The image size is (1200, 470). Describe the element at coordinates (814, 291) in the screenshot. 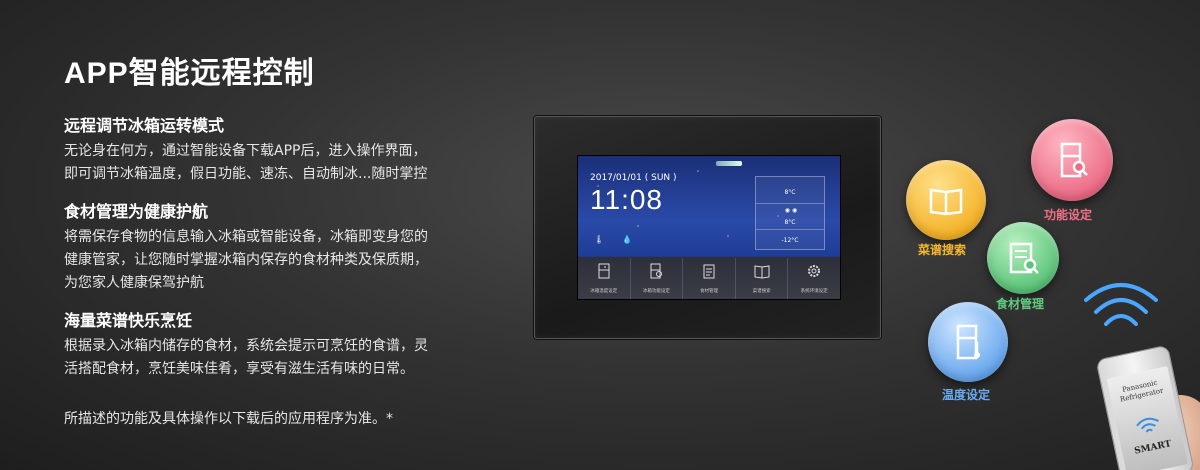

I see `menu-item-label: 系统环境设定` at that location.